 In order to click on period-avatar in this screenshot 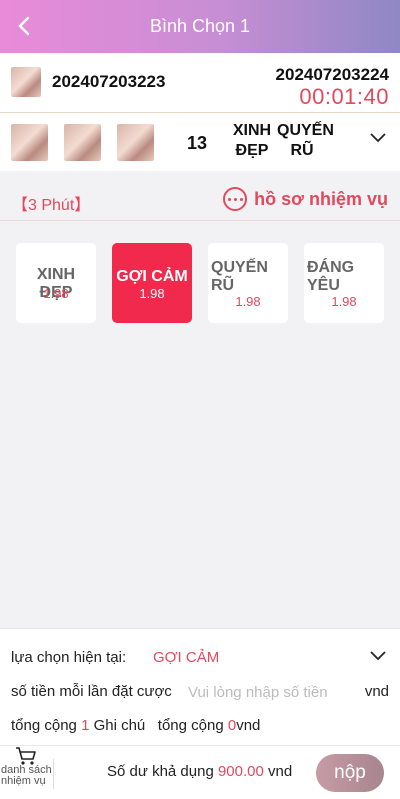, I will do `click(26, 82)`.